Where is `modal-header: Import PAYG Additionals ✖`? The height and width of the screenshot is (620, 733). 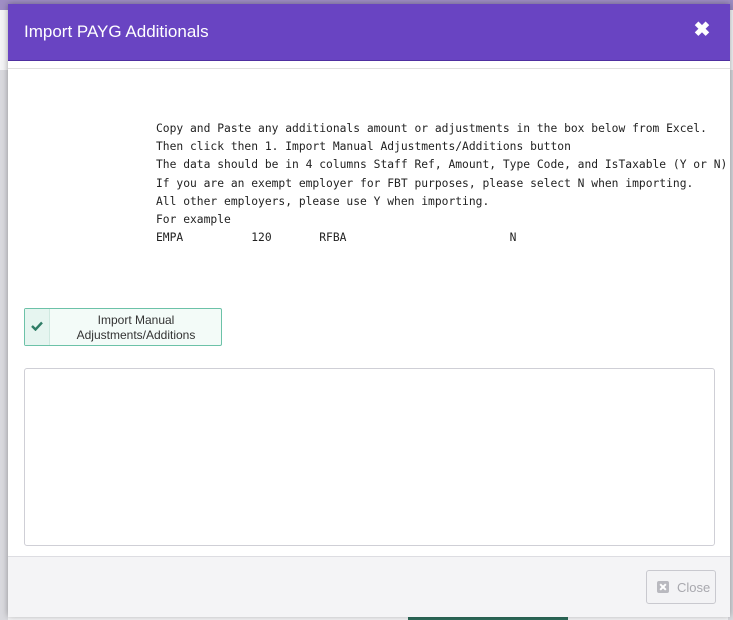
modal-header: Import PAYG Additionals ✖ is located at coordinates (369, 32).